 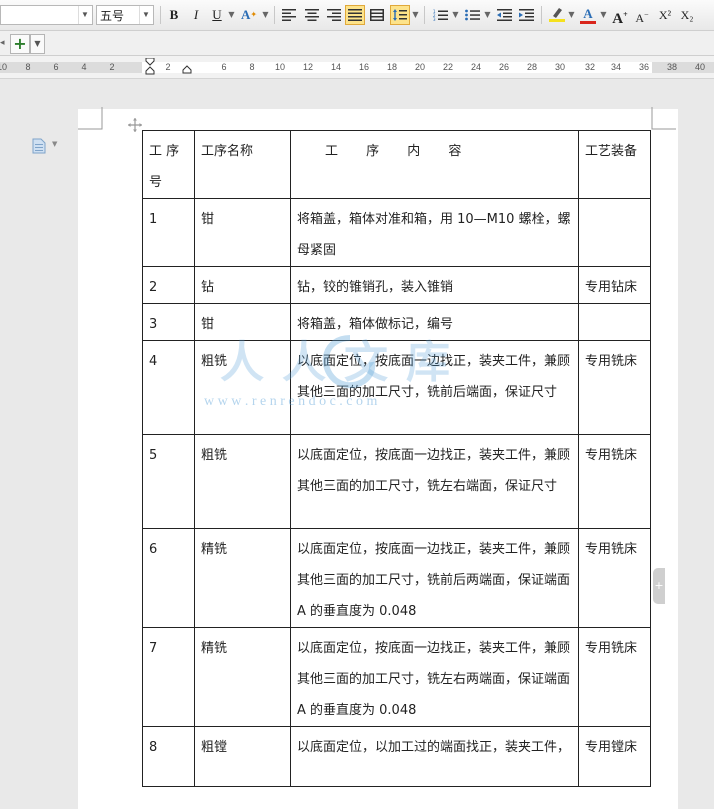 I want to click on cell-no: 7, so click(x=168, y=677).